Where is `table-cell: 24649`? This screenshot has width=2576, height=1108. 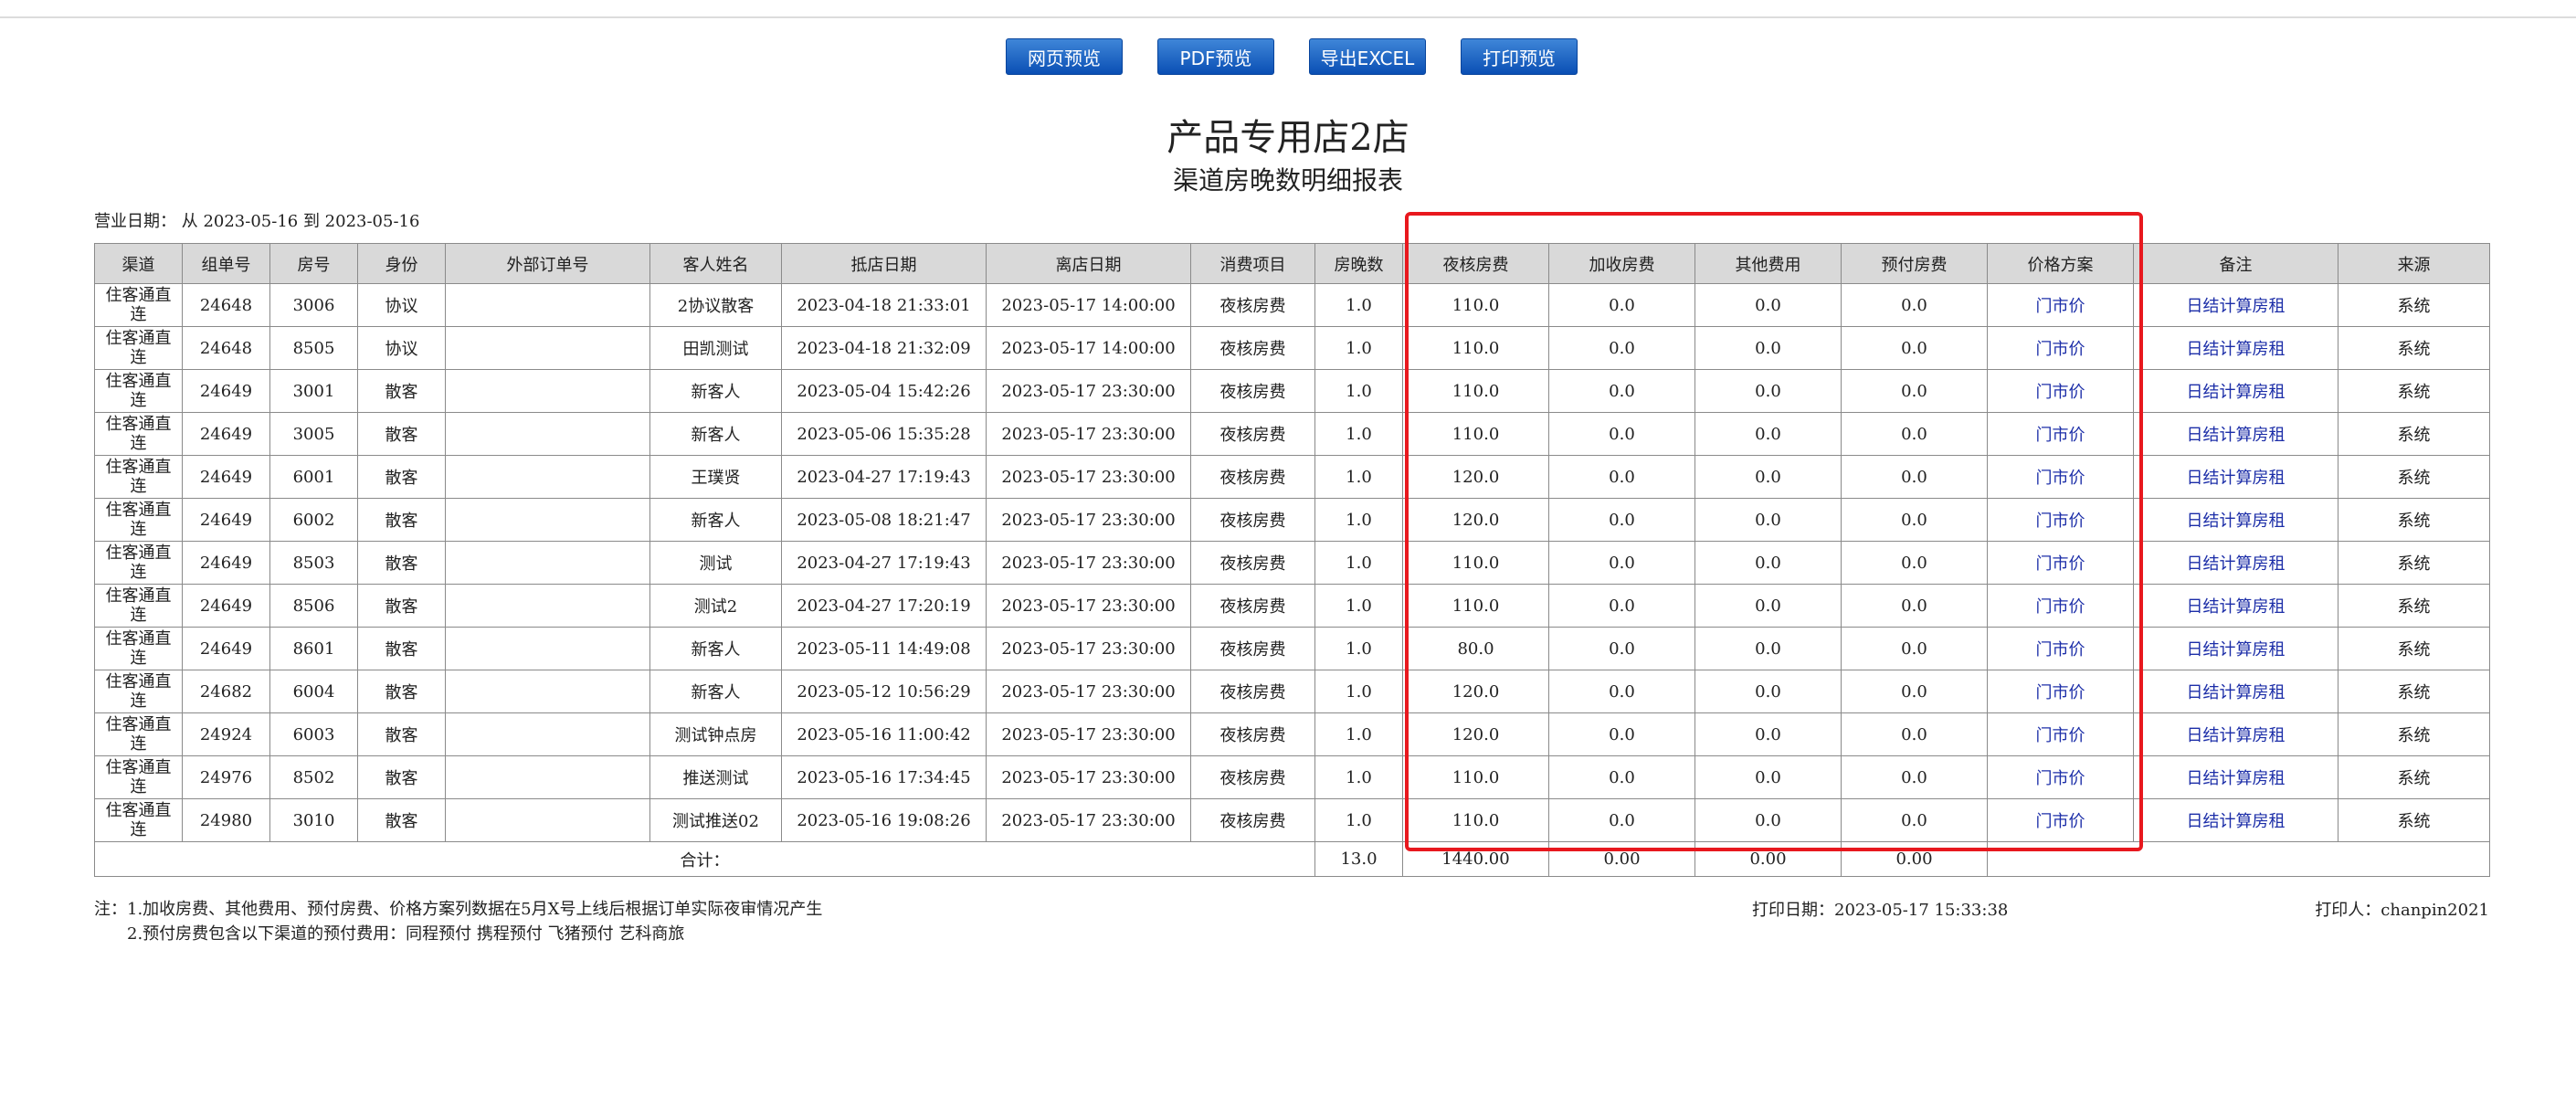 table-cell: 24649 is located at coordinates (226, 477).